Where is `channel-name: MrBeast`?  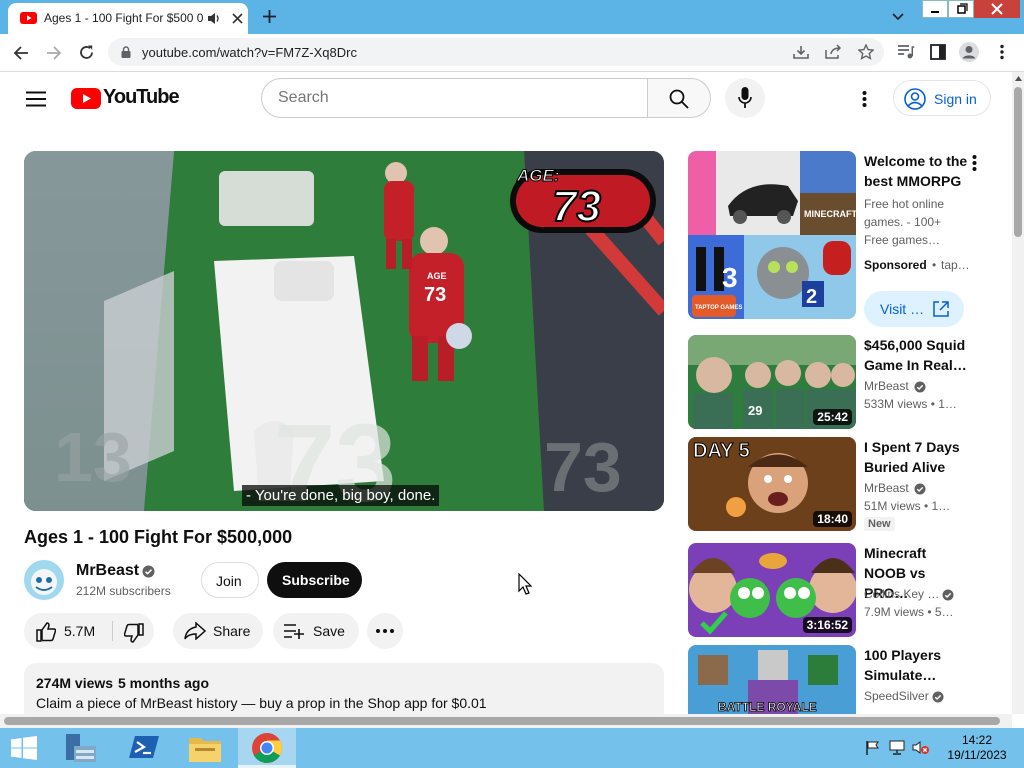 channel-name: MrBeast is located at coordinates (107, 571).